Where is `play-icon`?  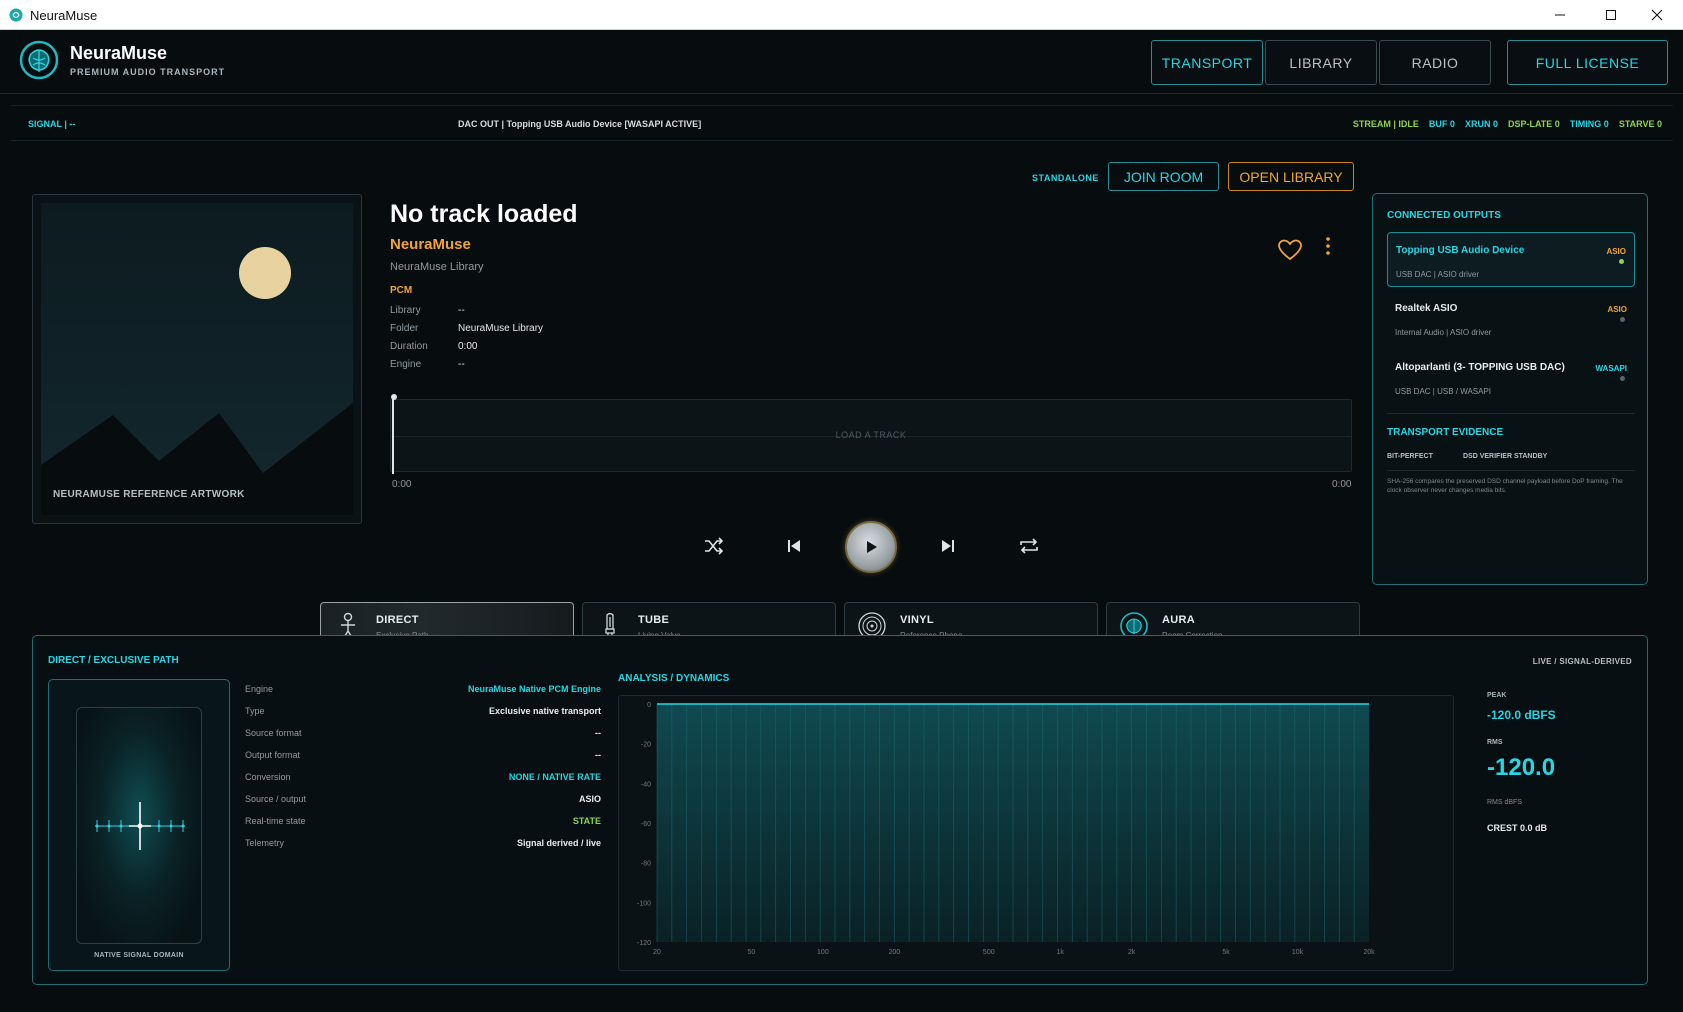
play-icon is located at coordinates (872, 547).